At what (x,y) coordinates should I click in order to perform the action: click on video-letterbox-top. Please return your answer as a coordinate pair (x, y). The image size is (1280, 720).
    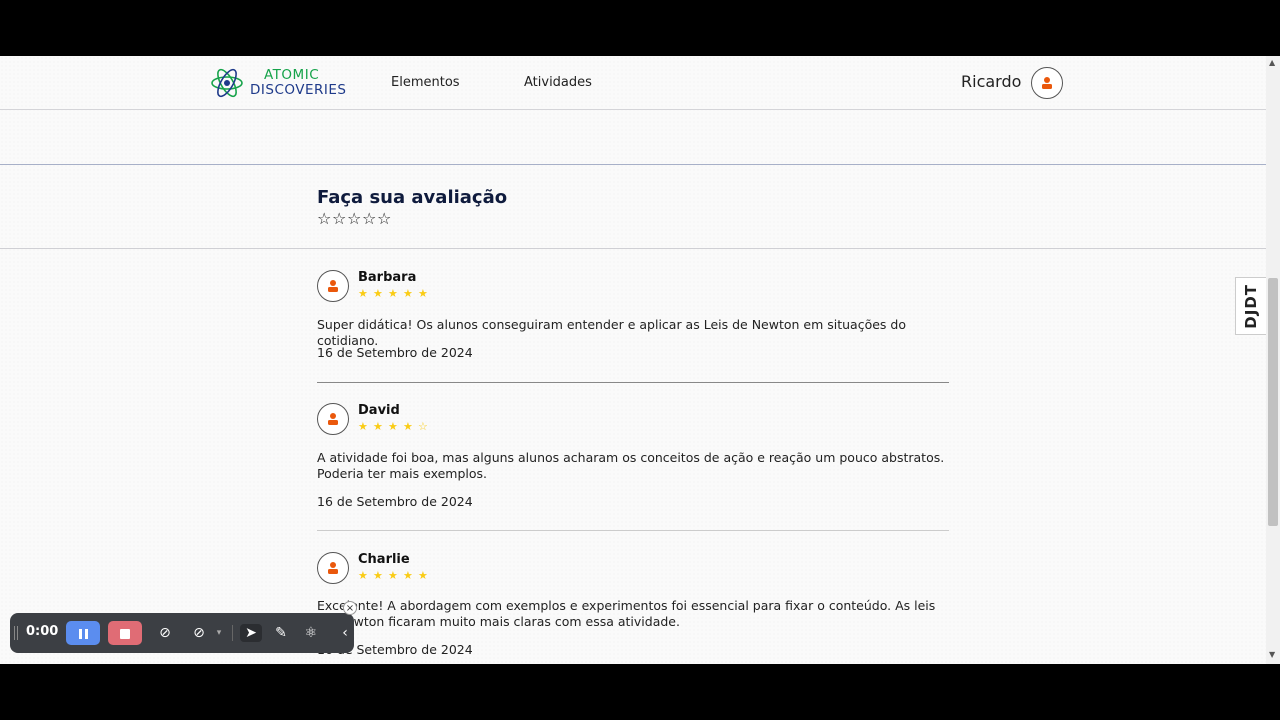
    Looking at the image, I should click on (640, 28).